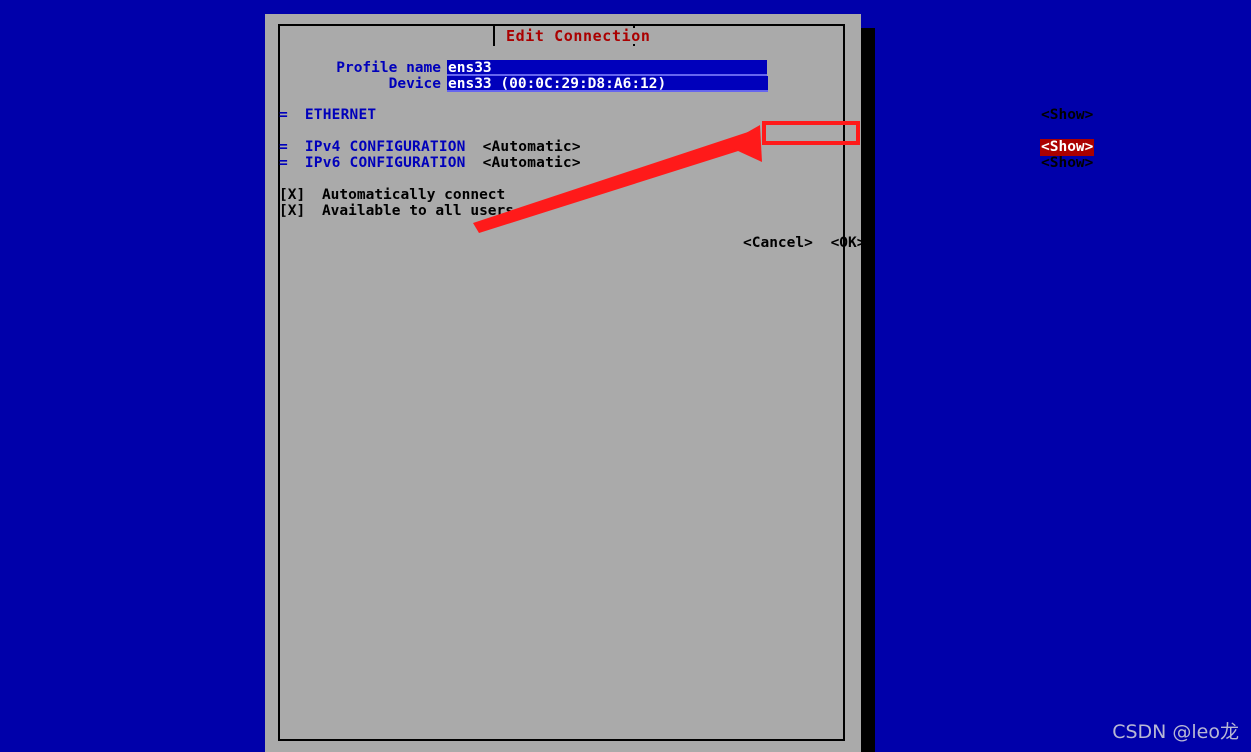 The width and height of the screenshot is (1251, 752). I want to click on section-label-ipv4: IPv4 CONFIGURATION, so click(385, 147).